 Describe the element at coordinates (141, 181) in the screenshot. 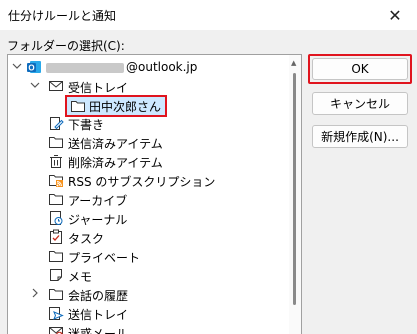

I see `rss-label: RSS のサブスクリプション` at that location.